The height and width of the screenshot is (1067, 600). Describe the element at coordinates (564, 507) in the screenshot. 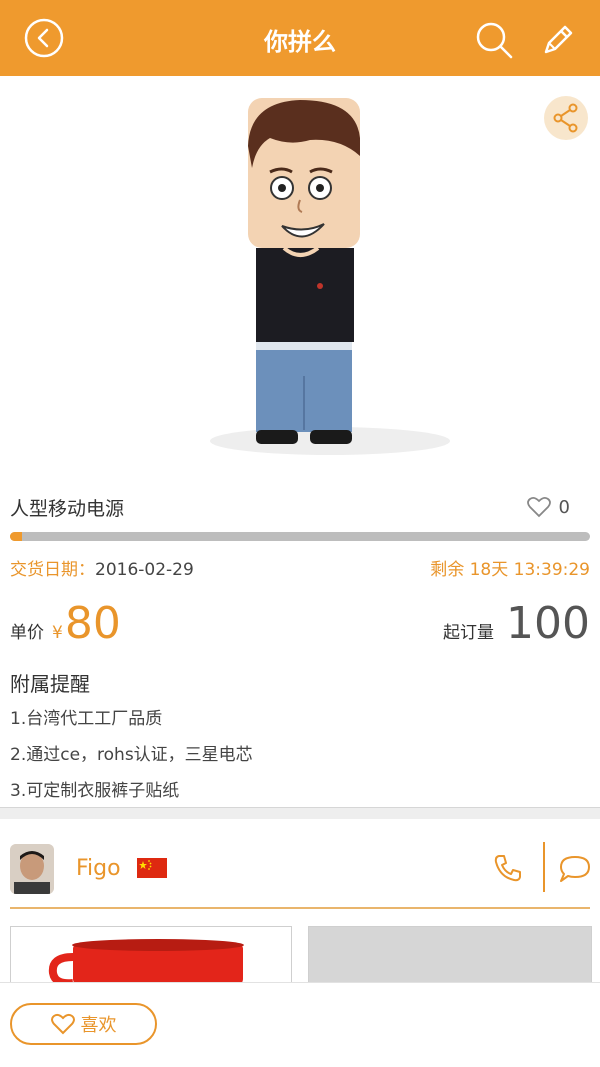

I see `like-count: 0` at that location.